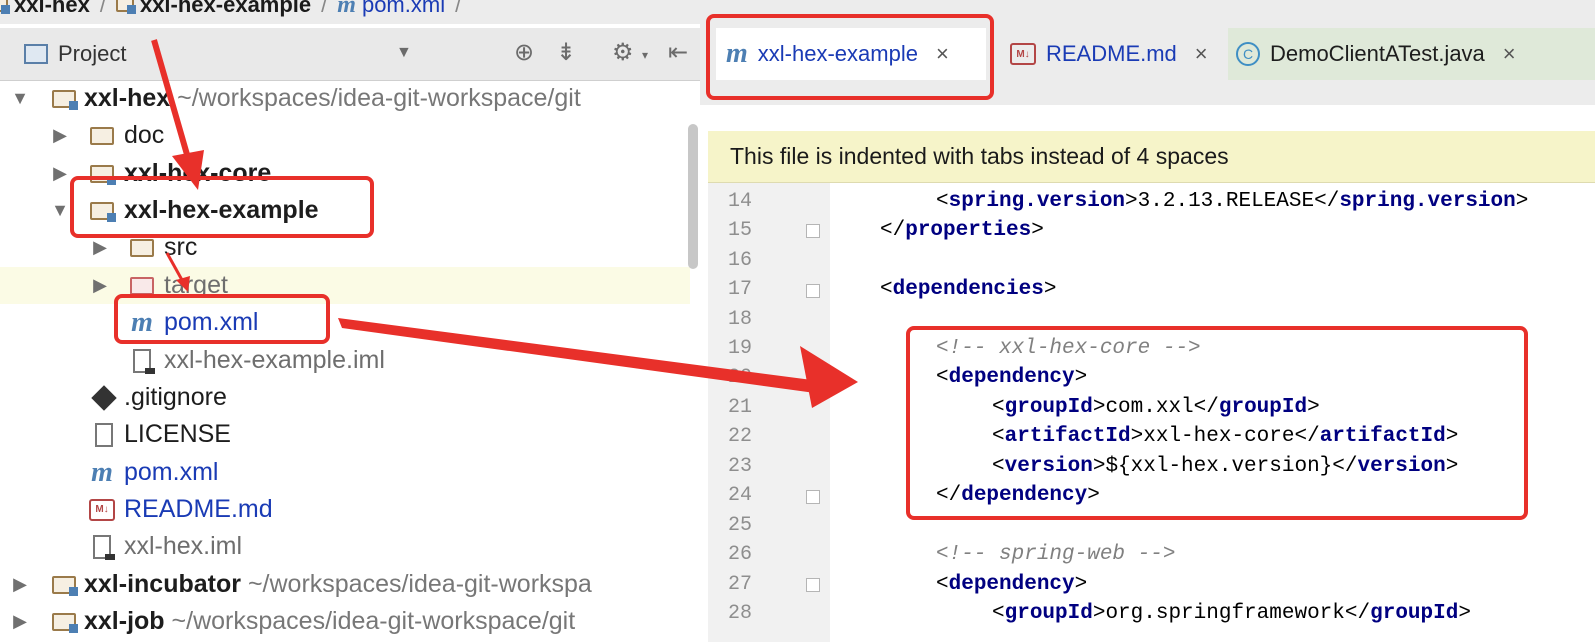 Image resolution: width=1595 pixels, height=642 pixels. Describe the element at coordinates (739, 407) in the screenshot. I see `line-number: 21` at that location.